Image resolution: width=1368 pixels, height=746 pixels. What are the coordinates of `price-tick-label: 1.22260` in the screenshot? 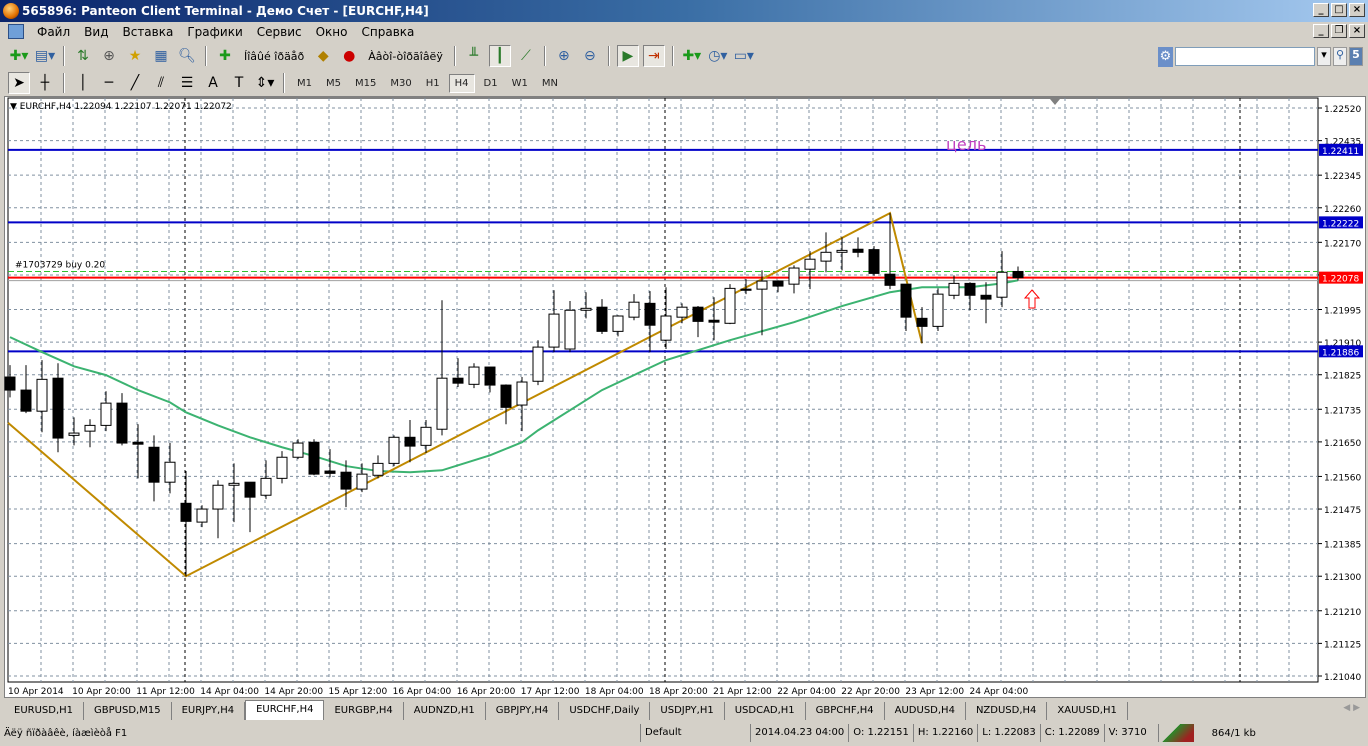 It's located at (1342, 210).